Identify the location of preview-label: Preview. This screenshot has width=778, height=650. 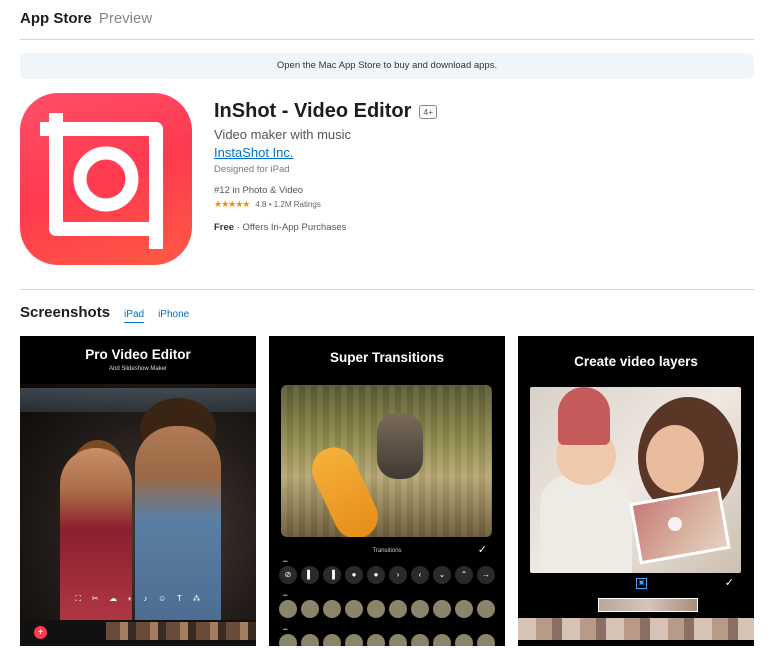
(125, 18).